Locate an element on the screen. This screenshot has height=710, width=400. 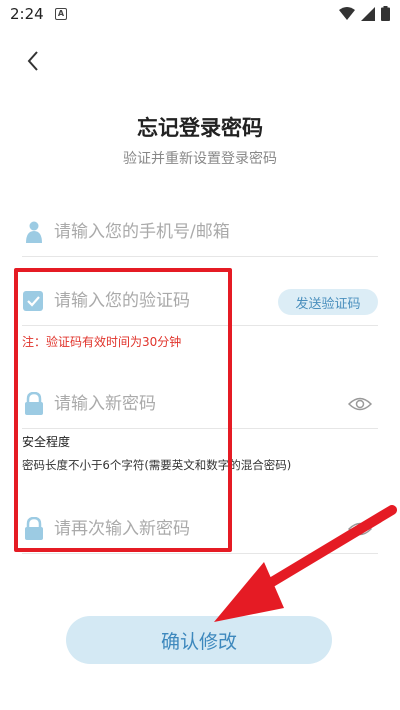
chevron-left-icon is located at coordinates (32, 61).